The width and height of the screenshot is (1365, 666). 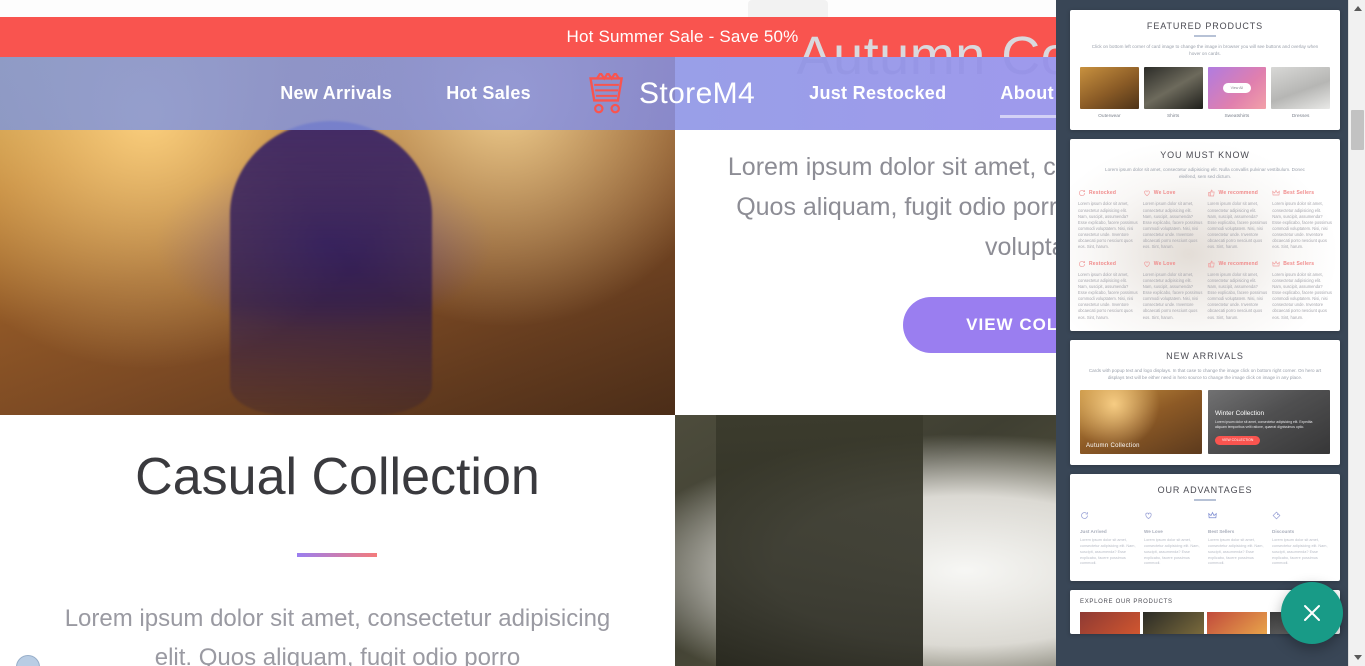 I want to click on close-icon, so click(x=1312, y=613).